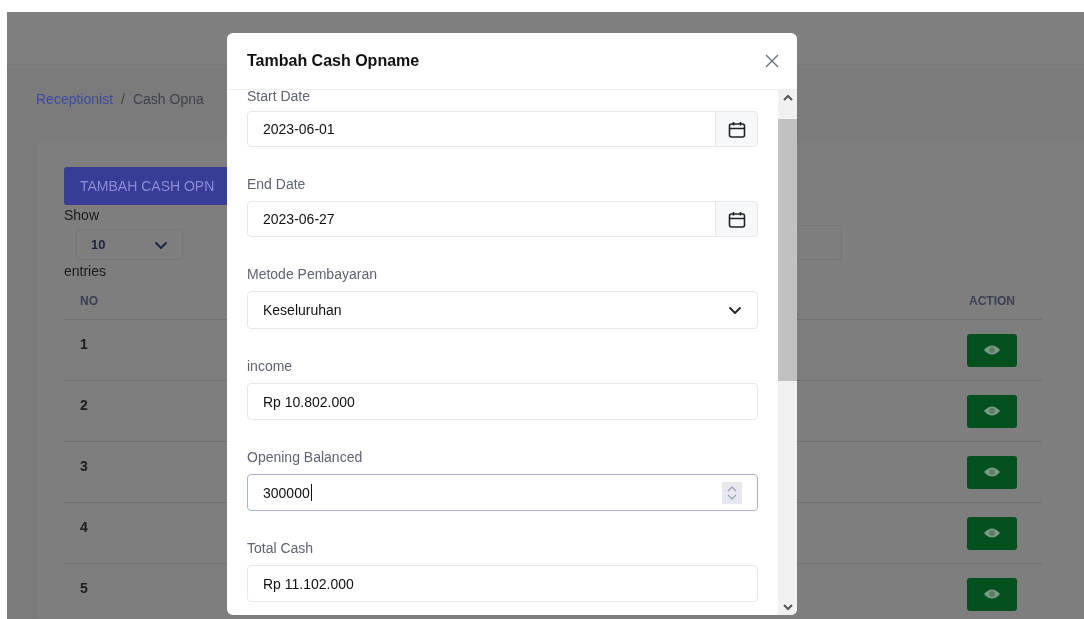 Image resolution: width=1084 pixels, height=619 pixels. I want to click on field-label: End Date, so click(277, 184).